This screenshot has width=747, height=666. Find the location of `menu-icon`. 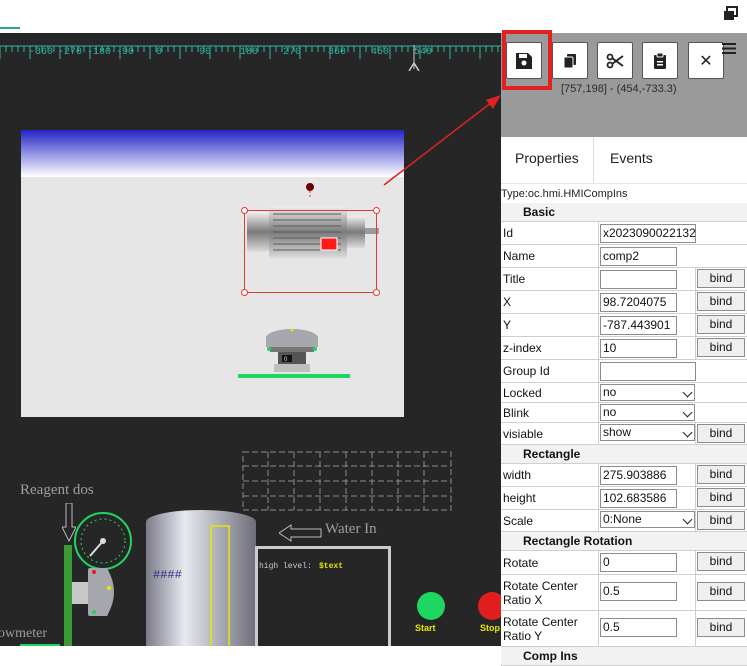

menu-icon is located at coordinates (729, 48).